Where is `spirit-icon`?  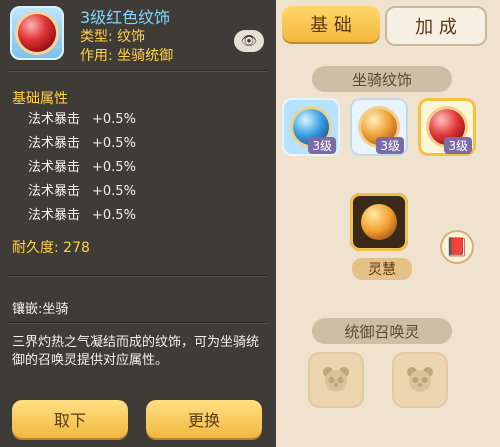
spirit-icon is located at coordinates (379, 222).